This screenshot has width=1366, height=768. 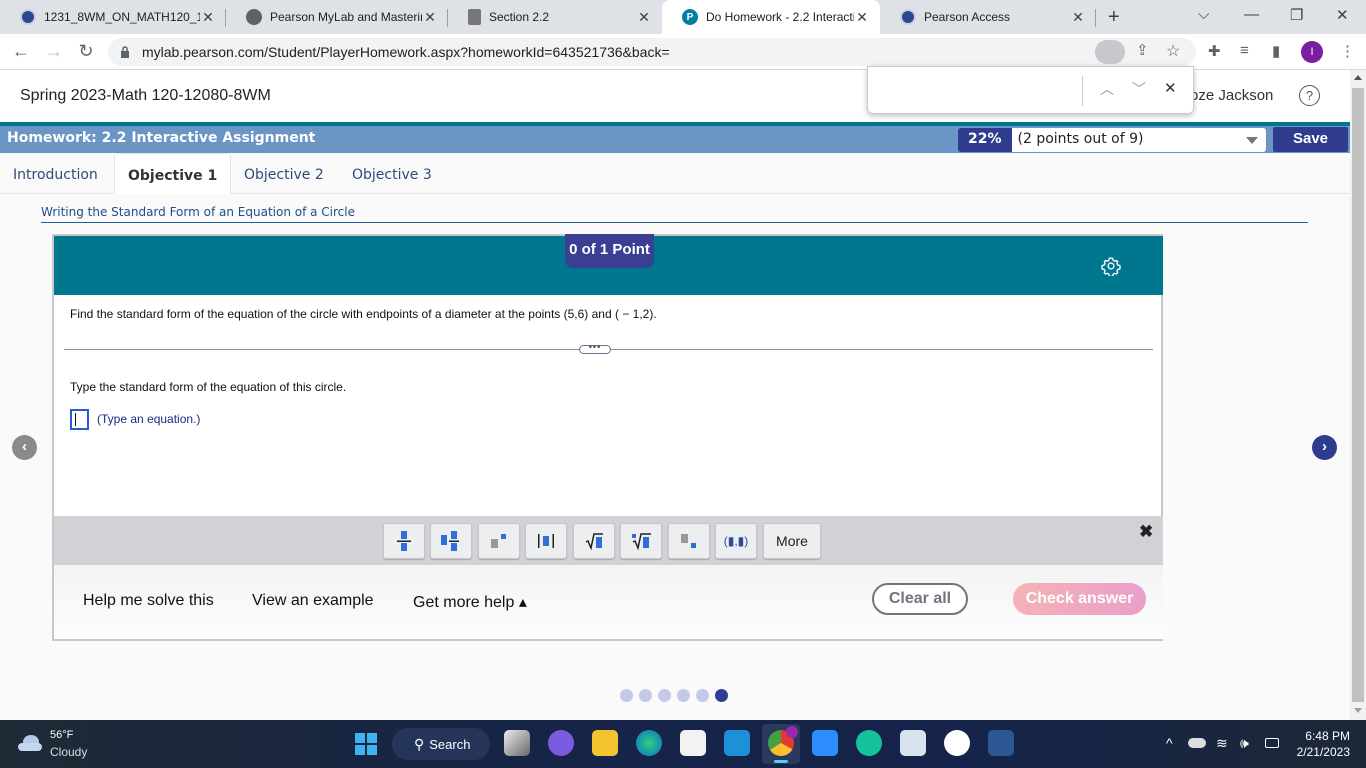 I want to click on task-view-icon, so click(x=517, y=743).